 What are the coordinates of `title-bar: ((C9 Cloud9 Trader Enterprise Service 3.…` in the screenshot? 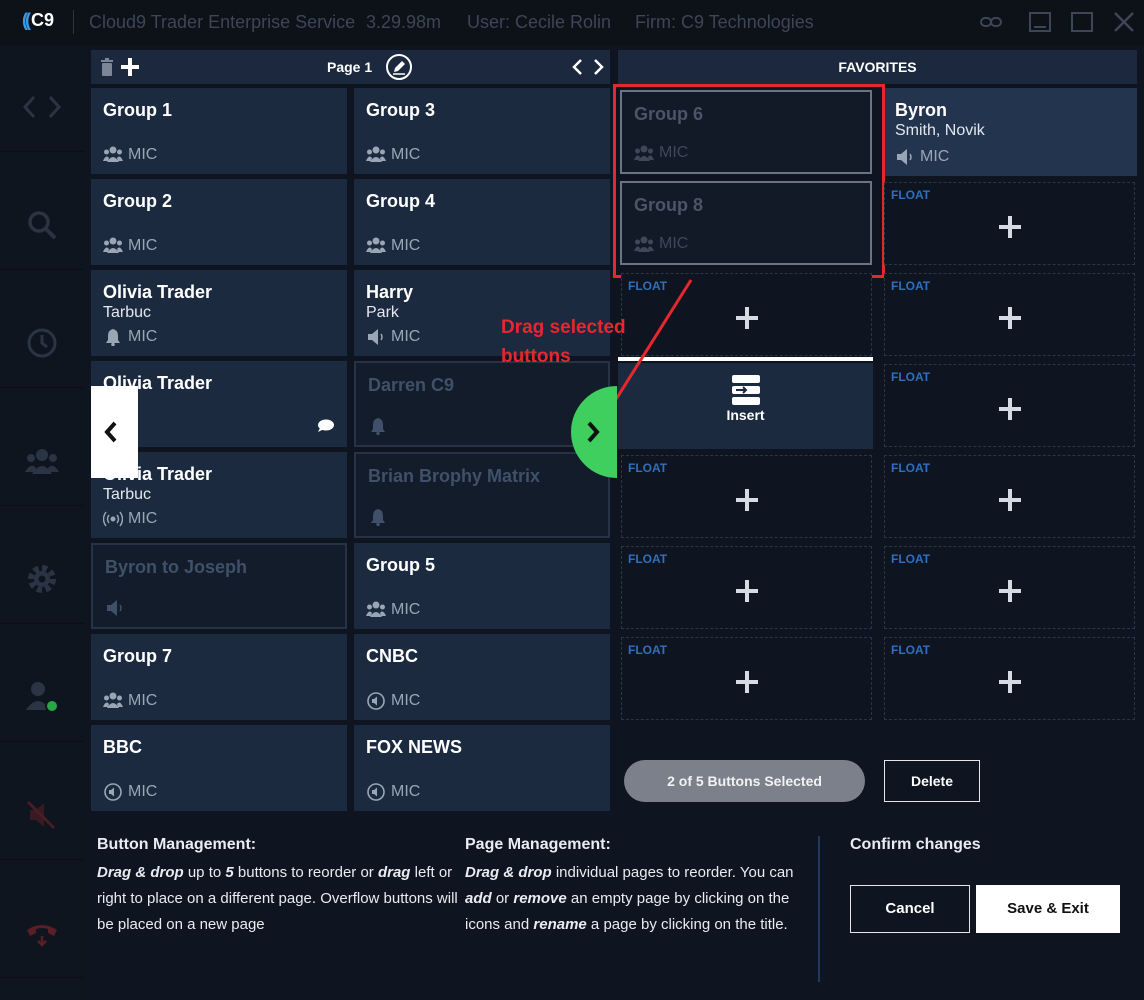 It's located at (572, 23).